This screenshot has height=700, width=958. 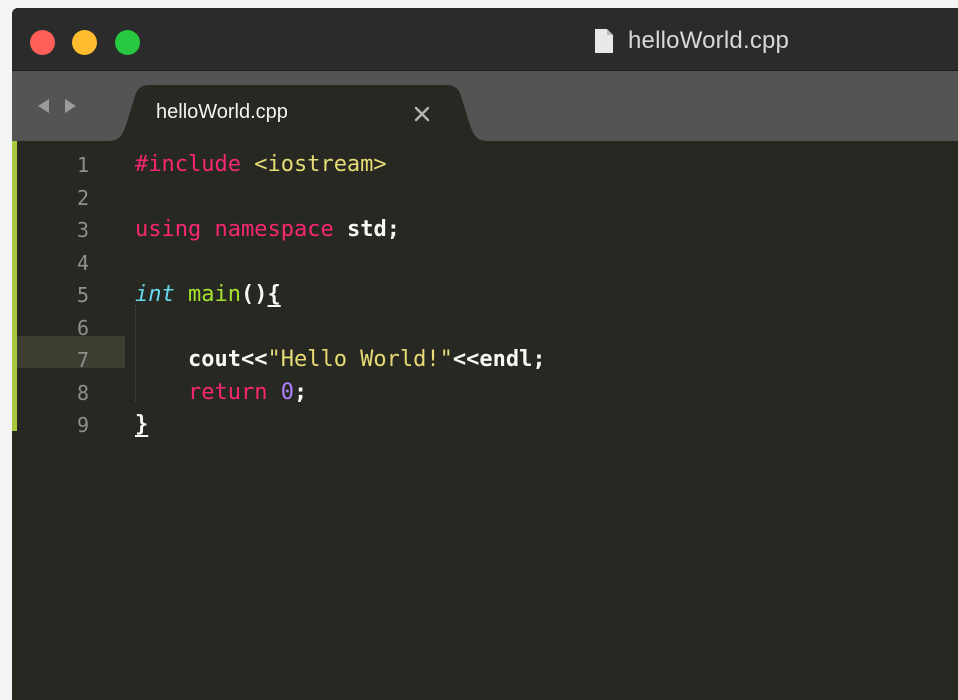 I want to click on window-title-group: helloWorld.cpp, so click(x=691, y=41).